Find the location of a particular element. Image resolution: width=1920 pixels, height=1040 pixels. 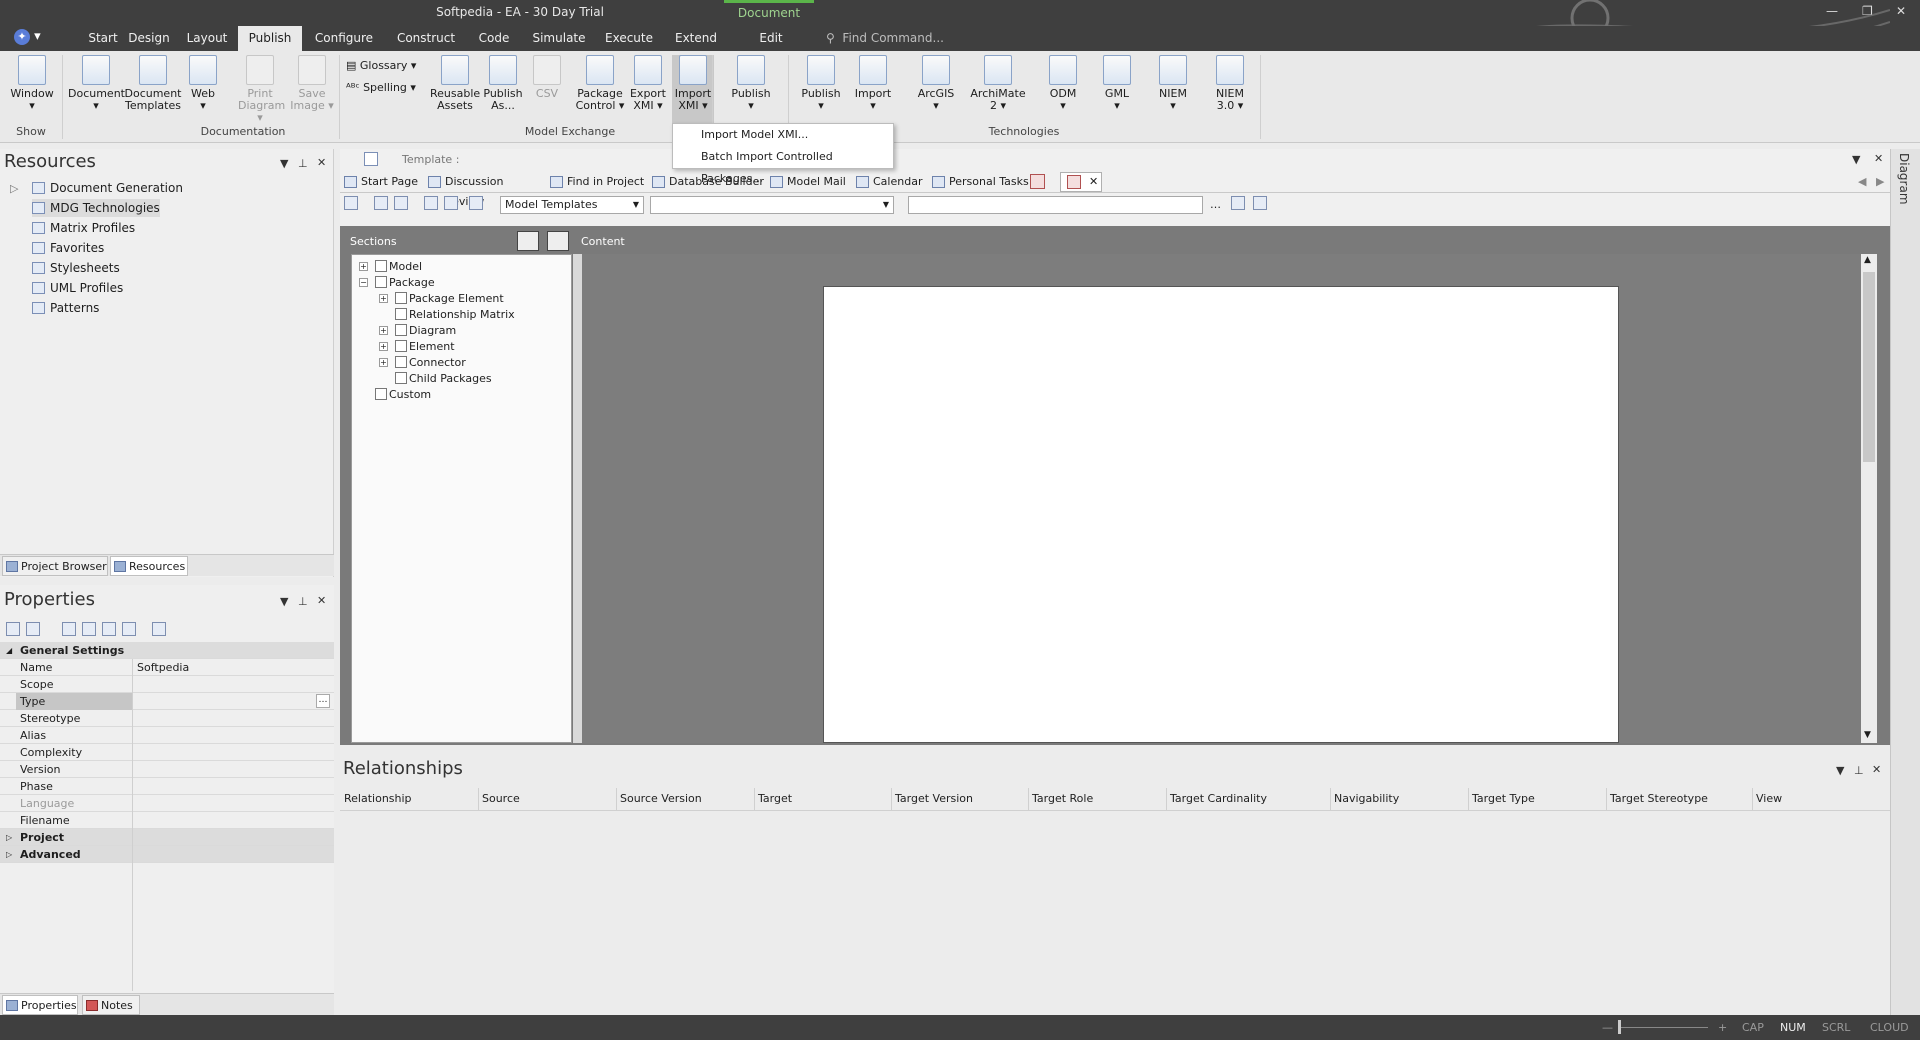

section-item: Custom is located at coordinates (403, 394).